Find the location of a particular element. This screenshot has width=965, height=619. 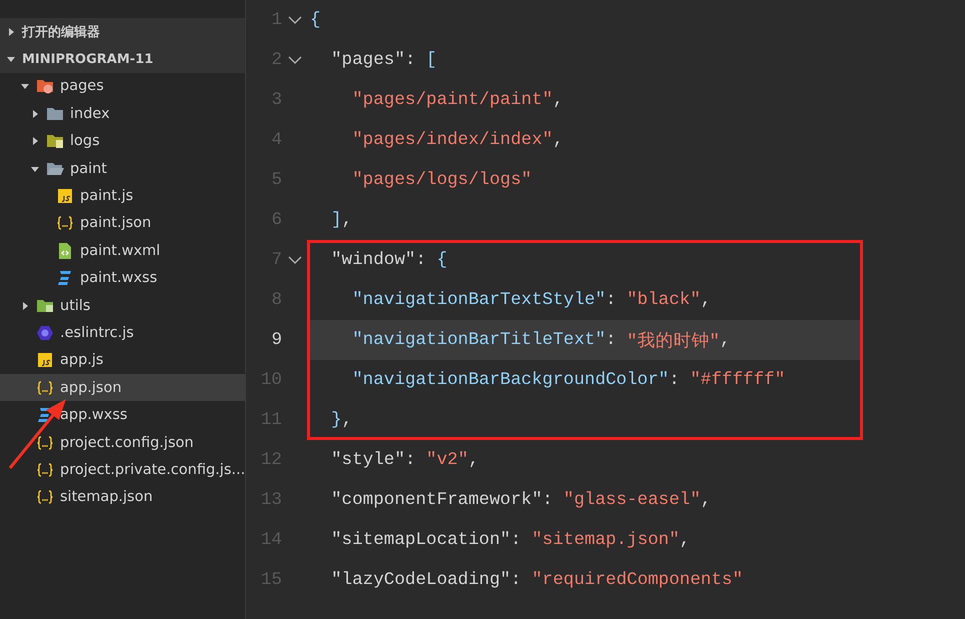

file-tree-item: index is located at coordinates (122, 114).